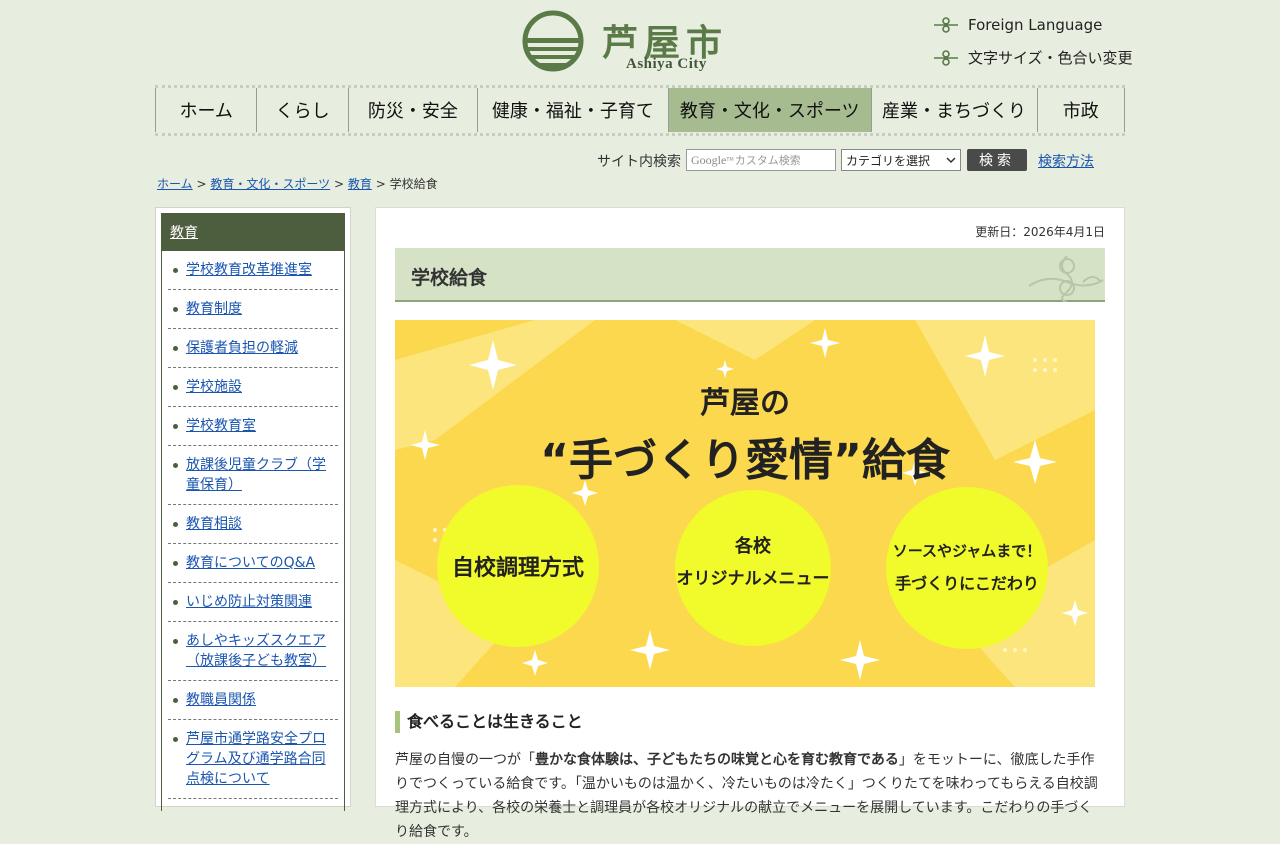 This screenshot has width=1280, height=844. Describe the element at coordinates (1040, 232) in the screenshot. I see `updated-date: 更新日：2026年4月1日` at that location.